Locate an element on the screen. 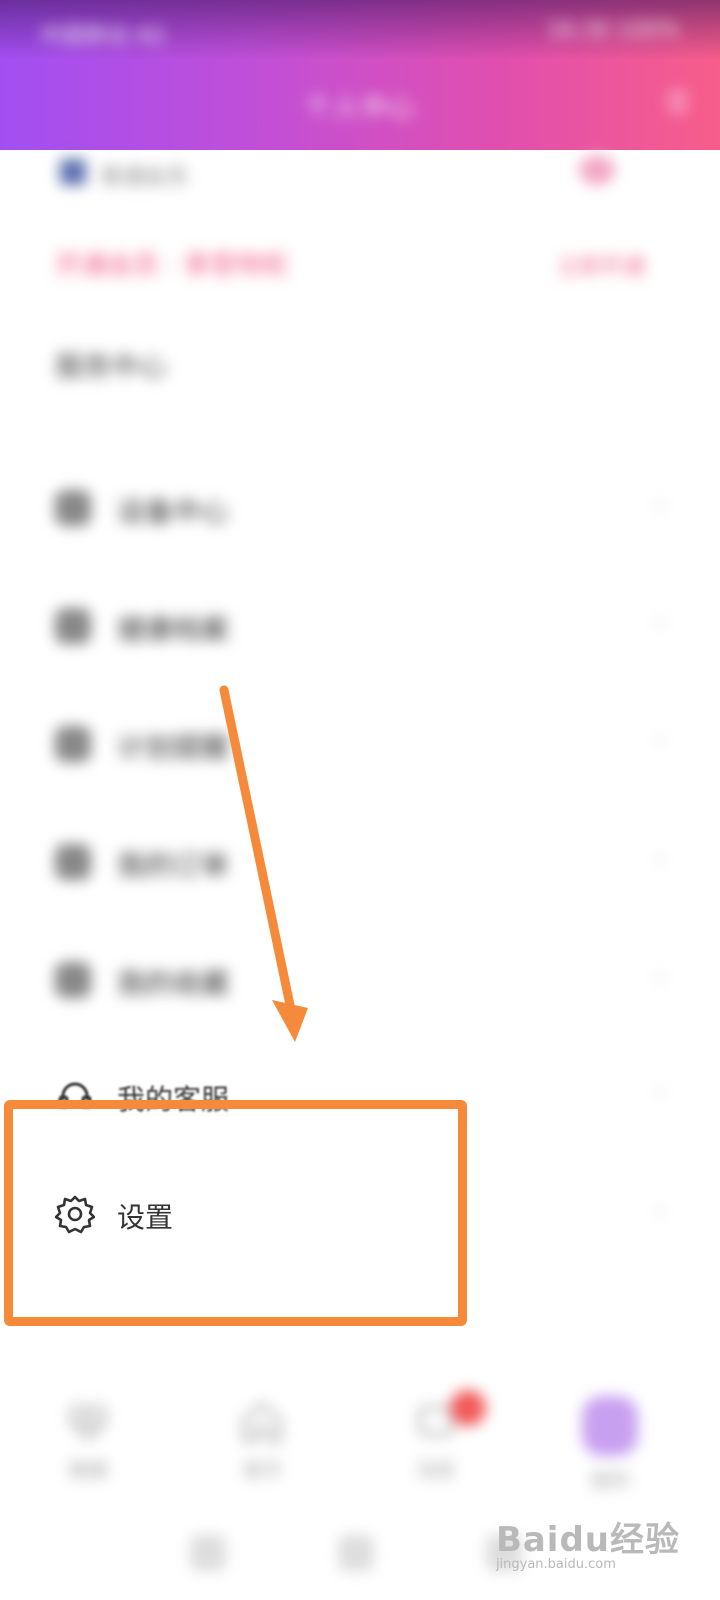 This screenshot has width=720, height=1600. order-icon is located at coordinates (75, 862).